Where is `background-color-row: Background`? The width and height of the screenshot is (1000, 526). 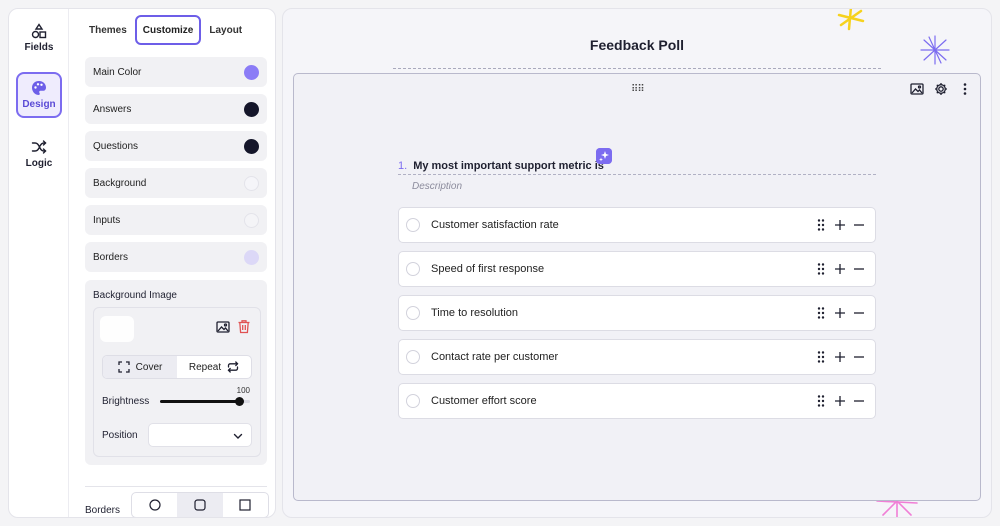
background-color-row: Background is located at coordinates (176, 183).